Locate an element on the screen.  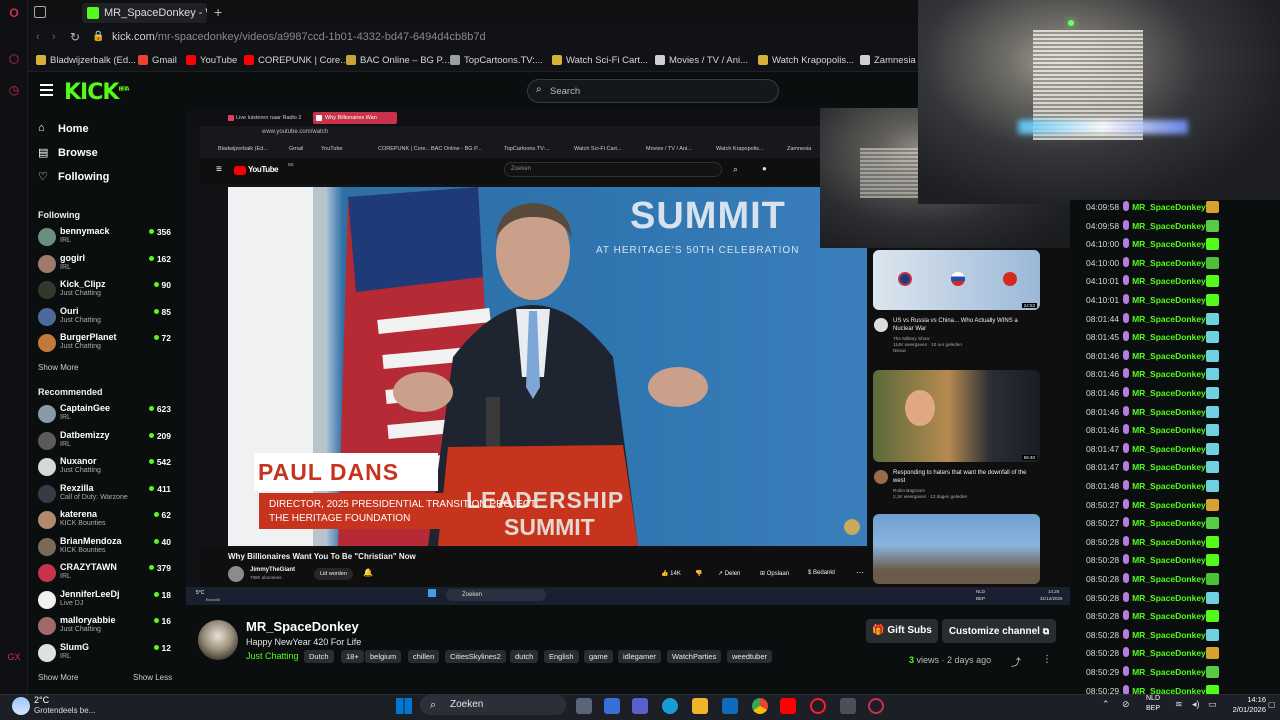
tag-chip: Dutch is located at coordinates (319, 656).